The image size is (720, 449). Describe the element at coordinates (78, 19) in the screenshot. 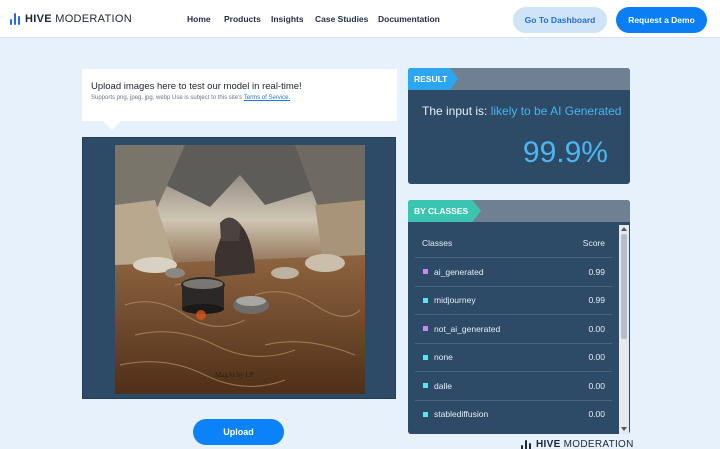

I see `logo-text: HIVE MODERATION` at that location.